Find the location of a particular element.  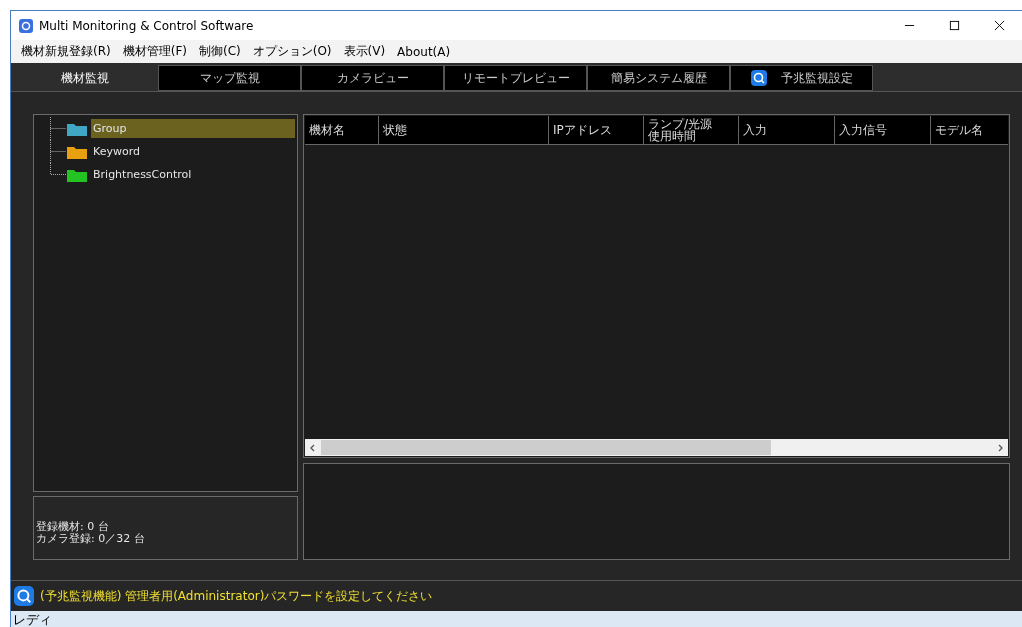

status-text: レディ is located at coordinates (32, 619).